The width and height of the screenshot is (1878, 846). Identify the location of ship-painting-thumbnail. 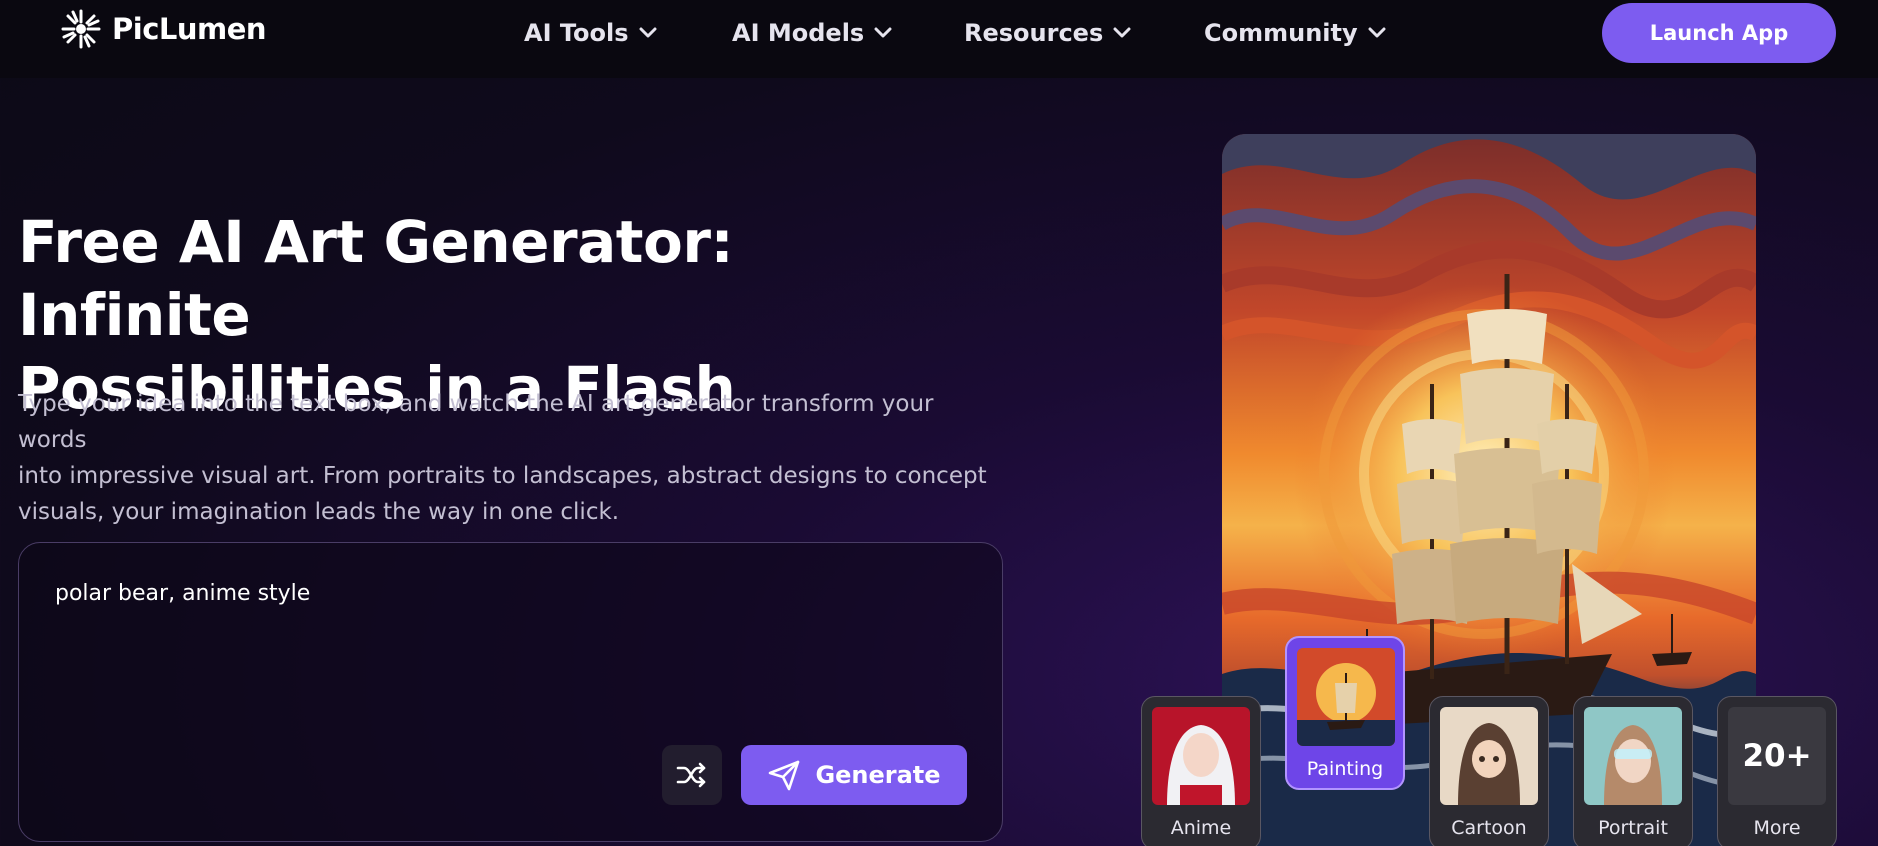
(1346, 697).